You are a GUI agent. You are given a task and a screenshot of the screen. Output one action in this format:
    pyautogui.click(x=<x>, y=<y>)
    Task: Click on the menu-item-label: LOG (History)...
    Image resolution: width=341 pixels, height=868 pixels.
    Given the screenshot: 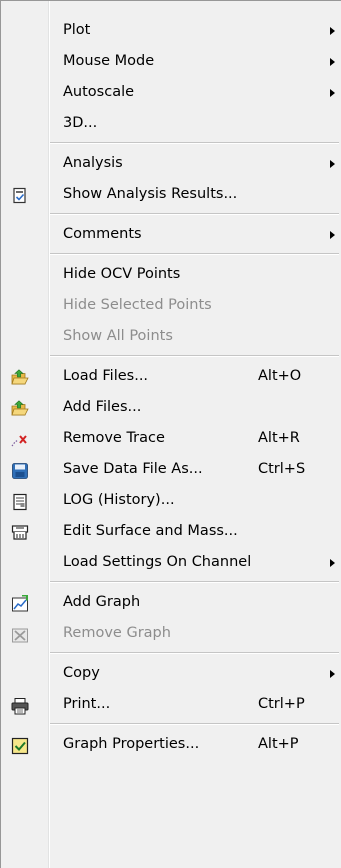 What is the action you would take?
    pyautogui.click(x=119, y=500)
    